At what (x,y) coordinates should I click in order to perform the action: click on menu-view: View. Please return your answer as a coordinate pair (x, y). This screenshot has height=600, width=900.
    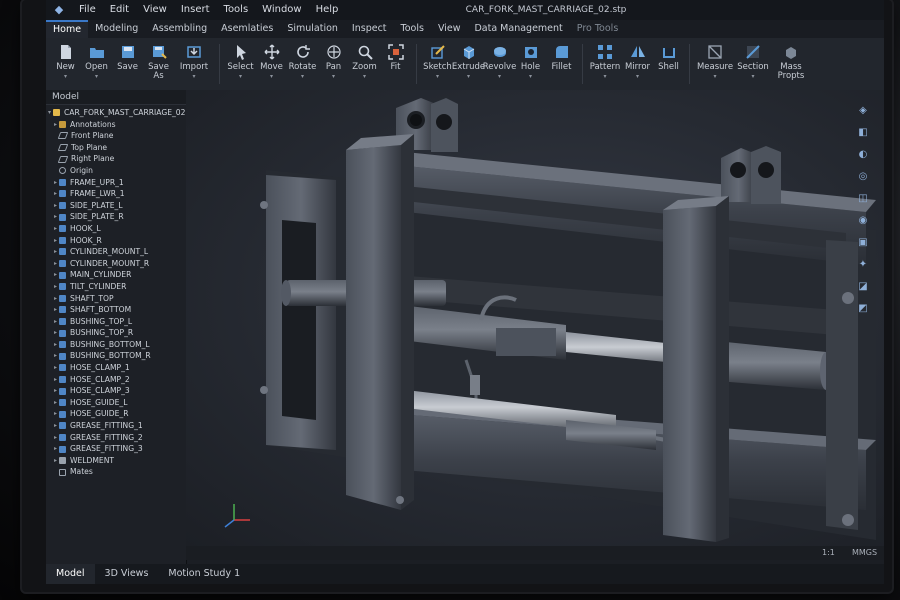
    Looking at the image, I should click on (155, 10).